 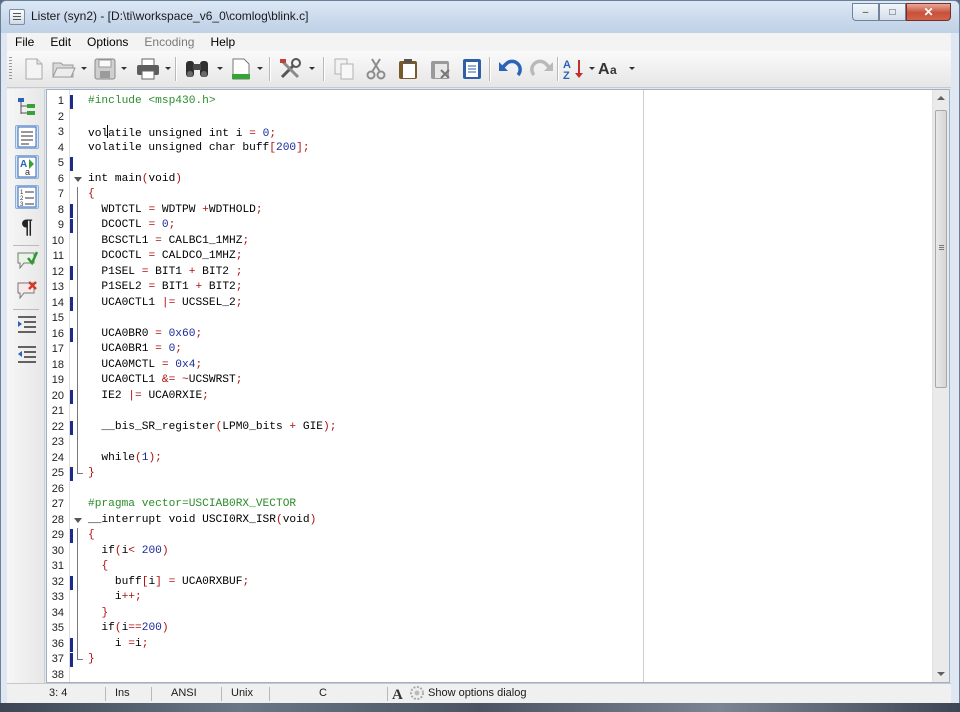 What do you see at coordinates (487, 629) in the screenshot?
I see `code-line: 35 if(i==200)` at bounding box center [487, 629].